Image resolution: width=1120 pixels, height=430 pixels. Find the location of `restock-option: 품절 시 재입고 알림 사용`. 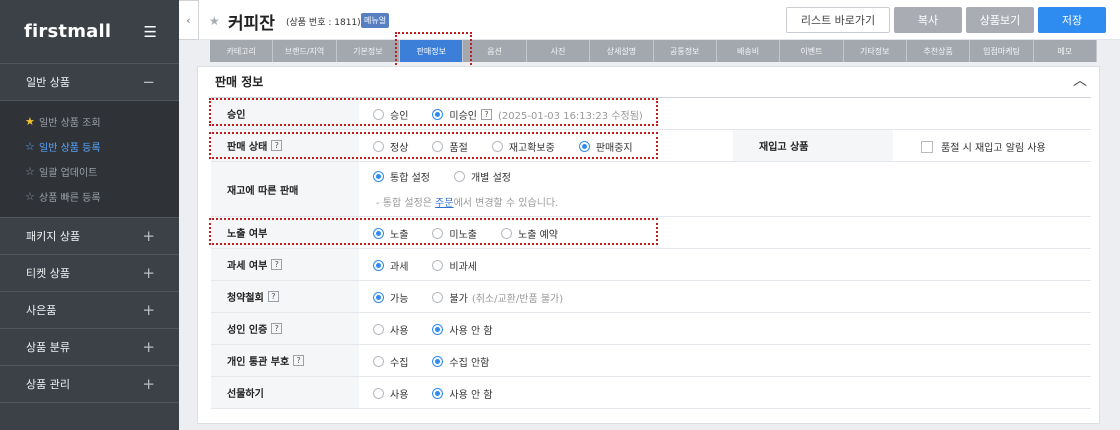

restock-option: 품절 시 재입고 알림 사용 is located at coordinates (983, 146).